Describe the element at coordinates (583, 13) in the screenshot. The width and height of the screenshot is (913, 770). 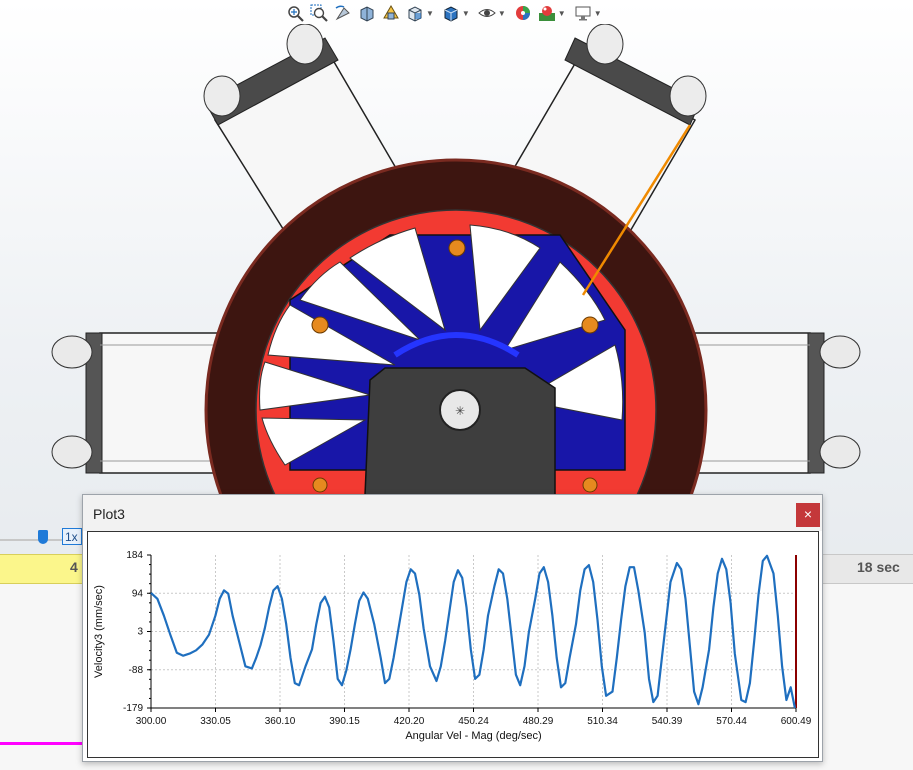
I see `view-settings-icon` at that location.